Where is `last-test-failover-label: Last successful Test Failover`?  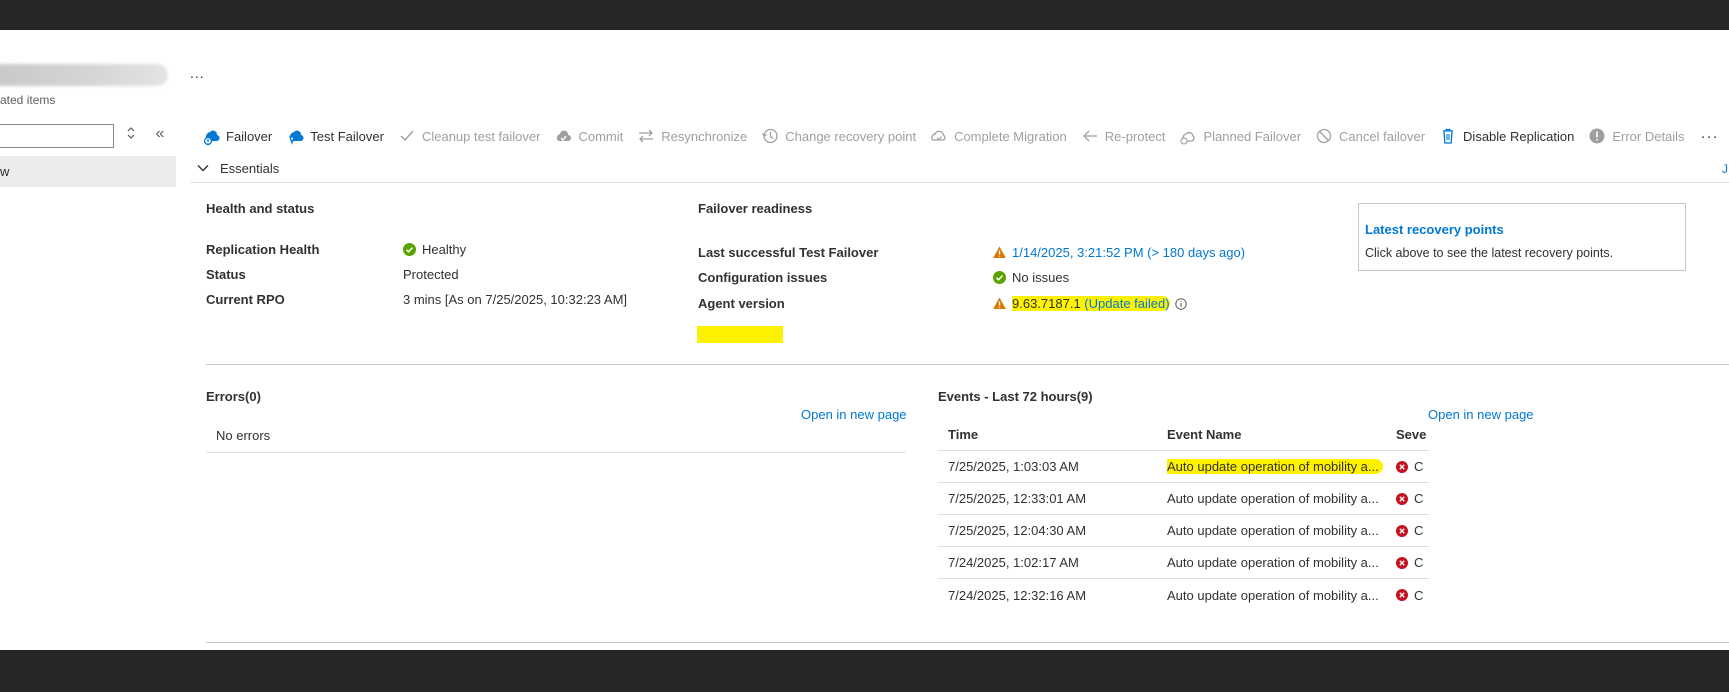 last-test-failover-label: Last successful Test Failover is located at coordinates (788, 252).